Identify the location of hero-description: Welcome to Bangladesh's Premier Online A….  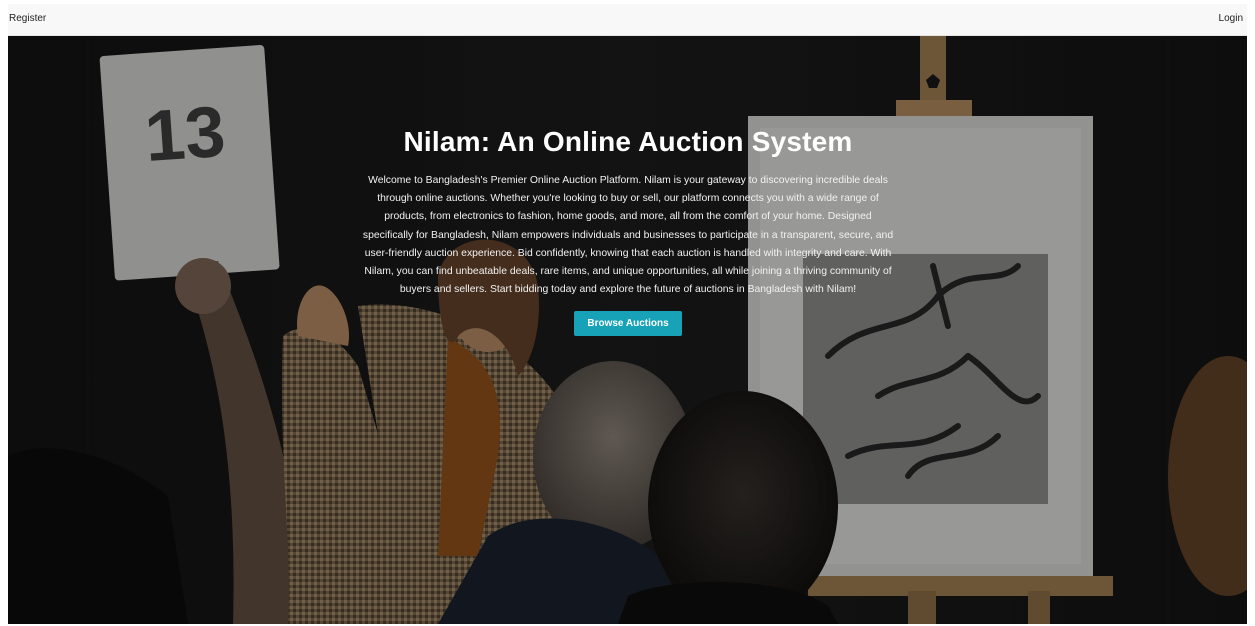
(628, 235).